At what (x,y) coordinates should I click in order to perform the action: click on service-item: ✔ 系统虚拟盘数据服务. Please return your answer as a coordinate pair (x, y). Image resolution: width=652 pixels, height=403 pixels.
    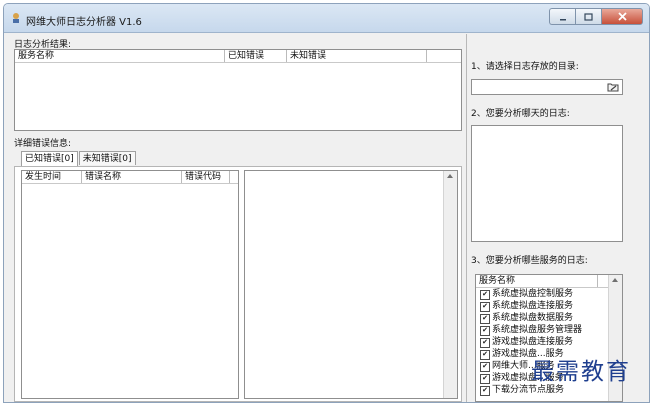
    Looking at the image, I should click on (526, 318).